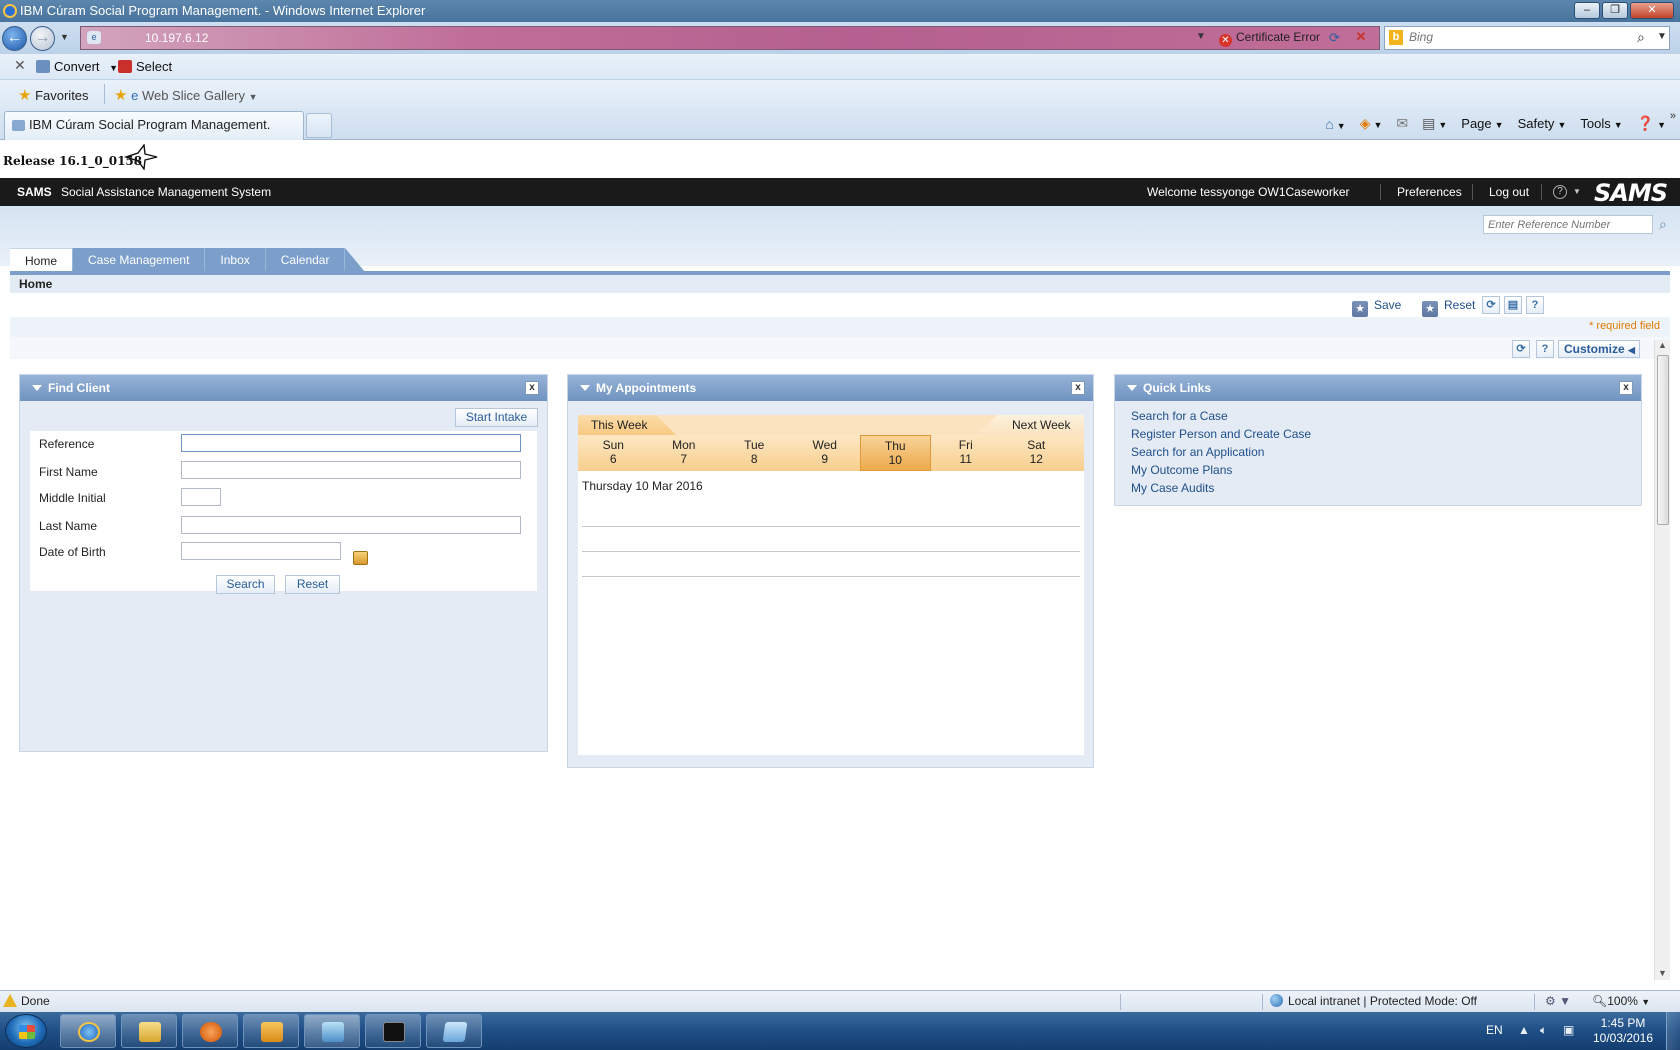 This screenshot has height=1050, width=1680. Describe the element at coordinates (245, 584) in the screenshot. I see `search-button: Search` at that location.